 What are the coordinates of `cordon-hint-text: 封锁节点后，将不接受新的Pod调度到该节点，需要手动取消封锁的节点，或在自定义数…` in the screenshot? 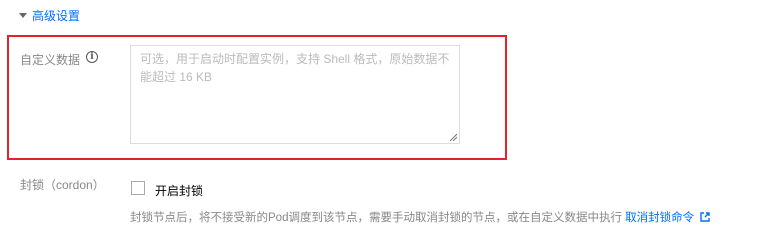 It's located at (376, 218).